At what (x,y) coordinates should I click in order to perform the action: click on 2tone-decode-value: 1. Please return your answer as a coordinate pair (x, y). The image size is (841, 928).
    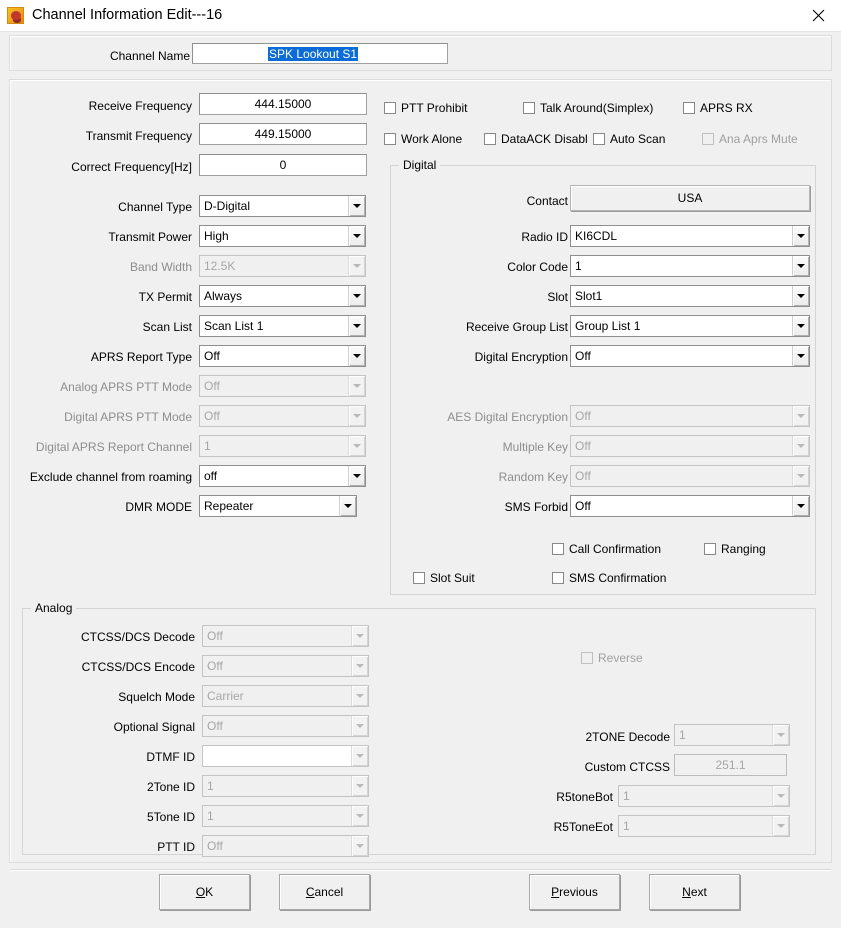
    Looking at the image, I should click on (682, 735).